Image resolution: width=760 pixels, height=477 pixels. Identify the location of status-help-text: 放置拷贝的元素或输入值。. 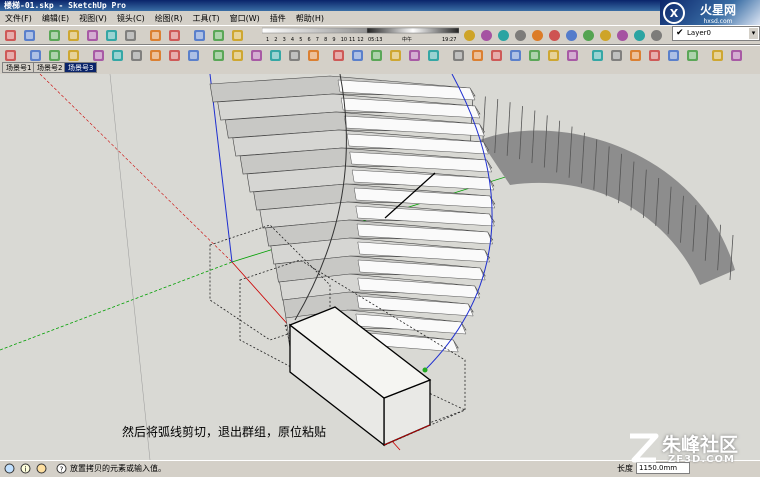
(118, 468).